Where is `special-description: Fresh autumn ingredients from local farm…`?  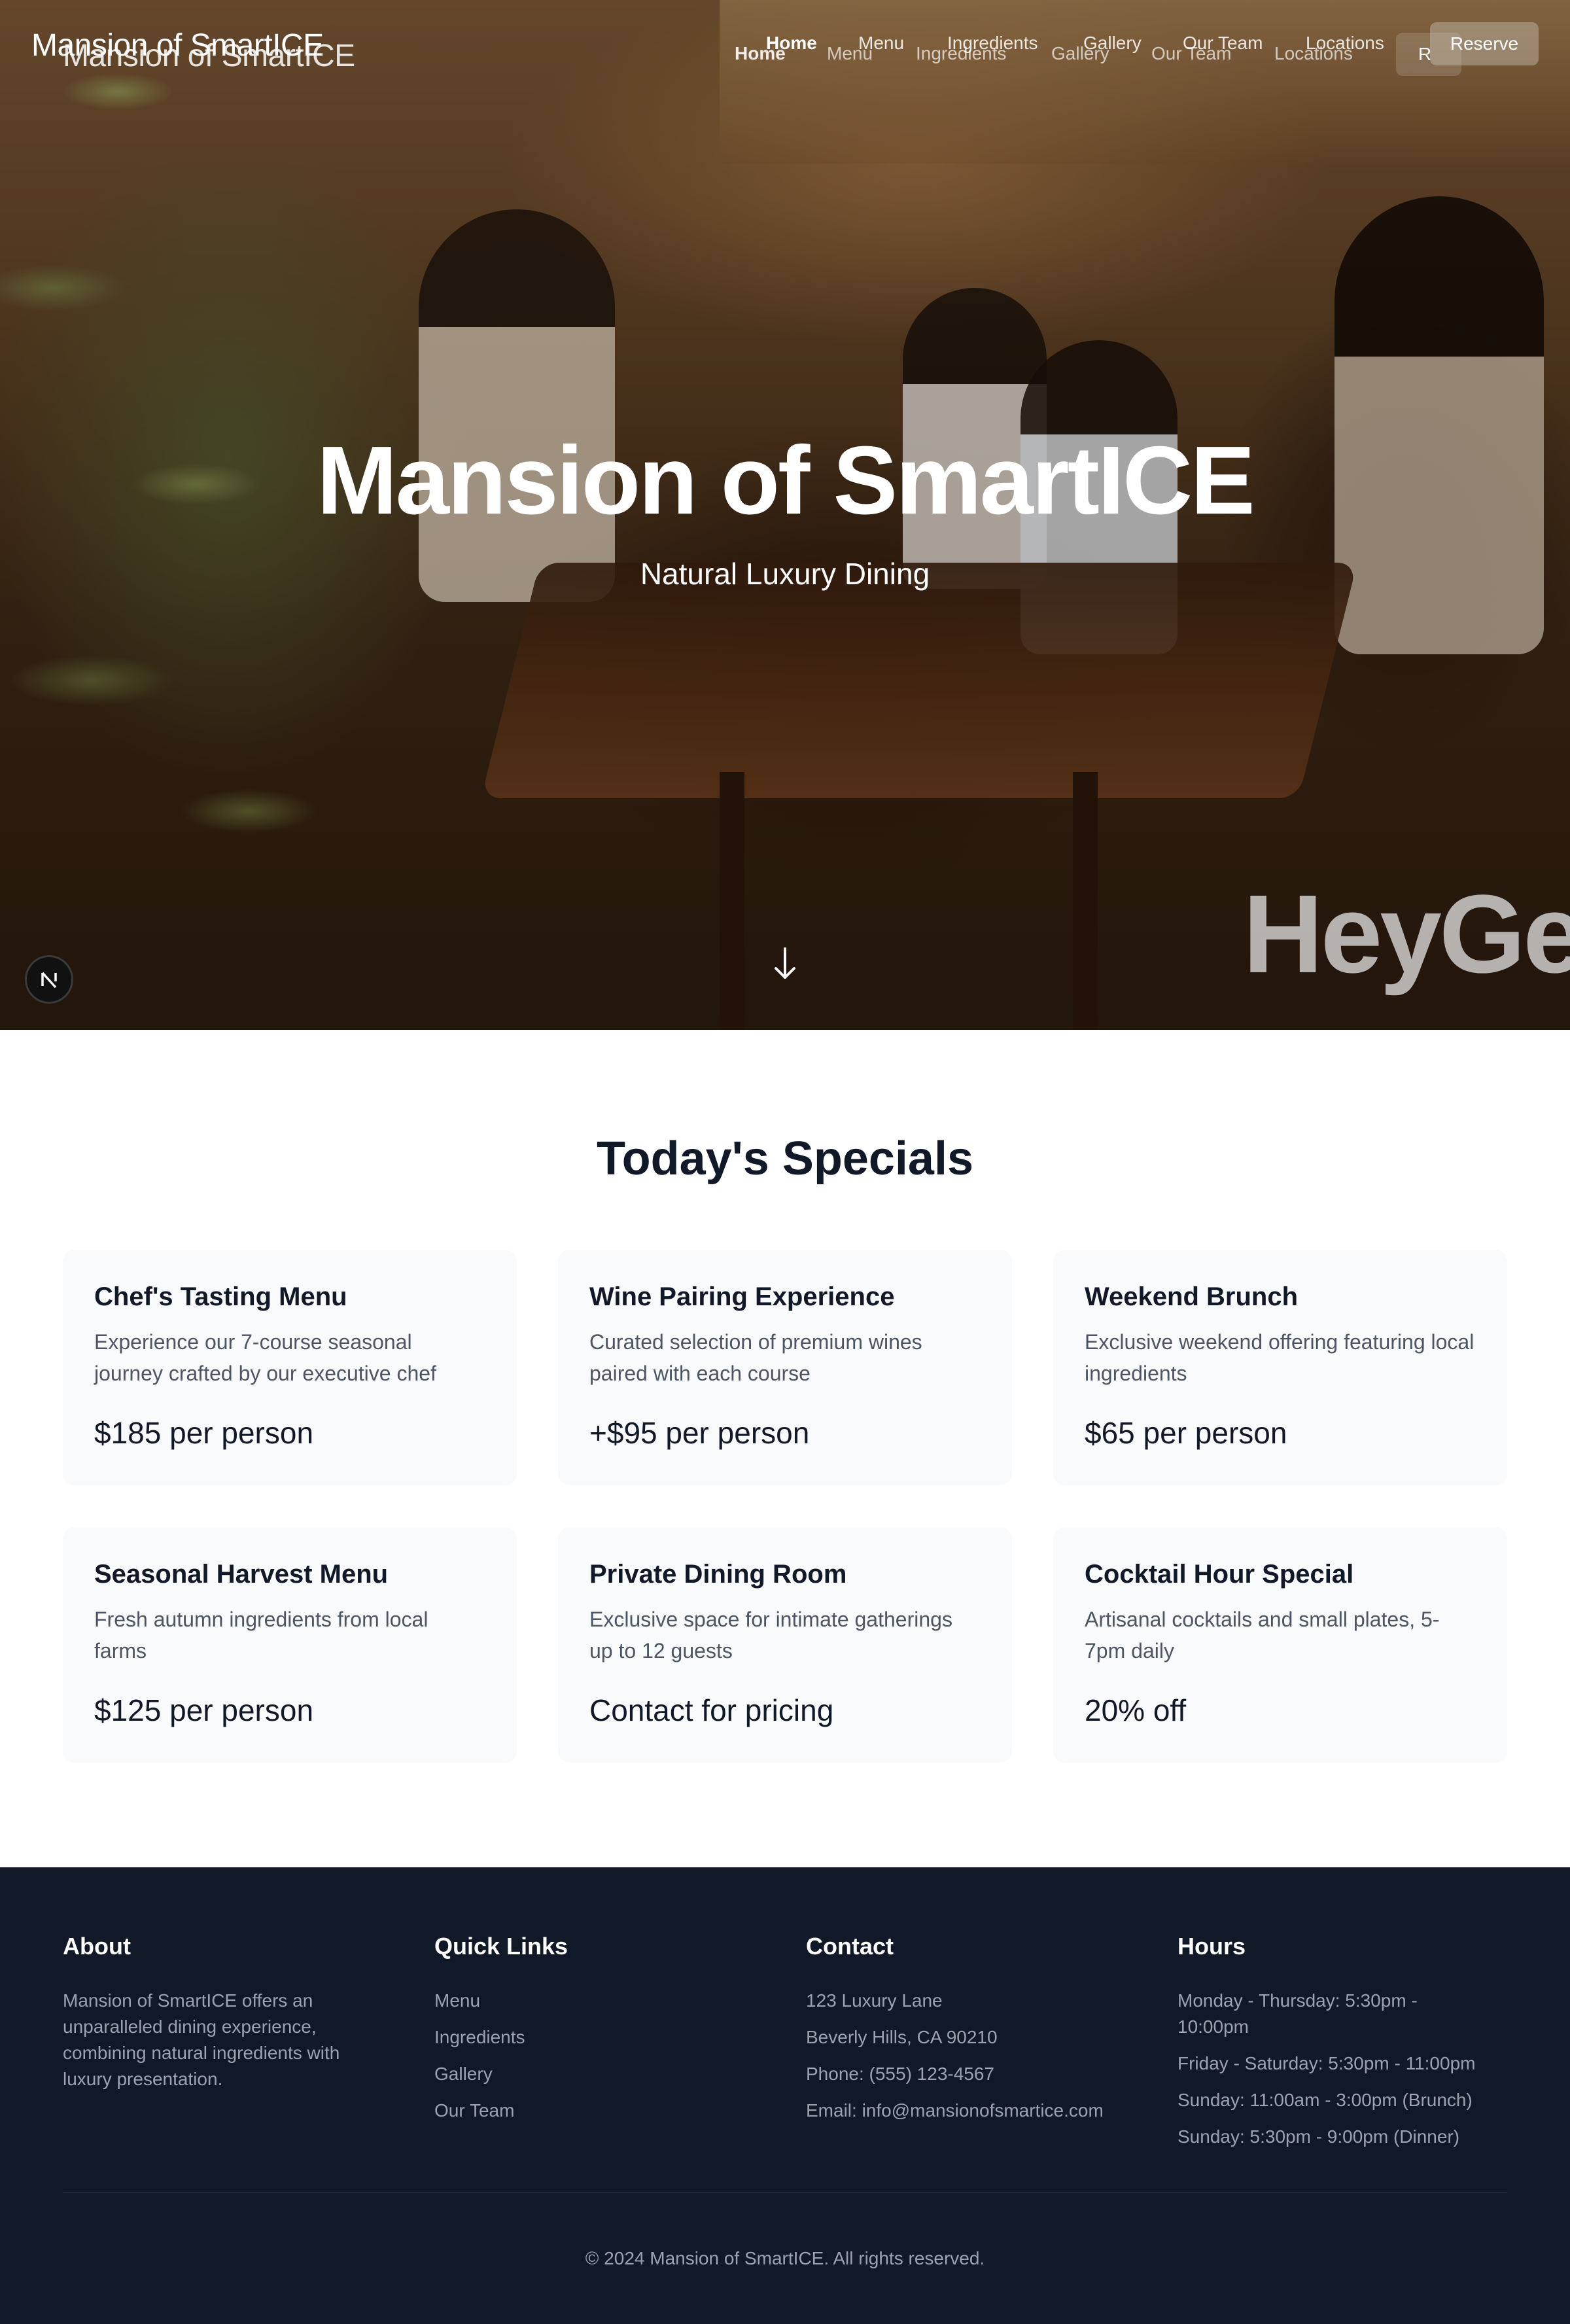
special-description: Fresh autumn ingredients from local farm… is located at coordinates (261, 1635).